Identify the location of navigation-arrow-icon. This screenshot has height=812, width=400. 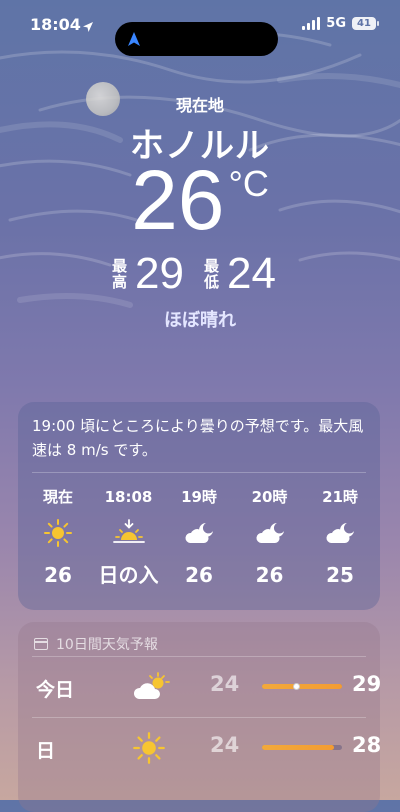
(134, 41).